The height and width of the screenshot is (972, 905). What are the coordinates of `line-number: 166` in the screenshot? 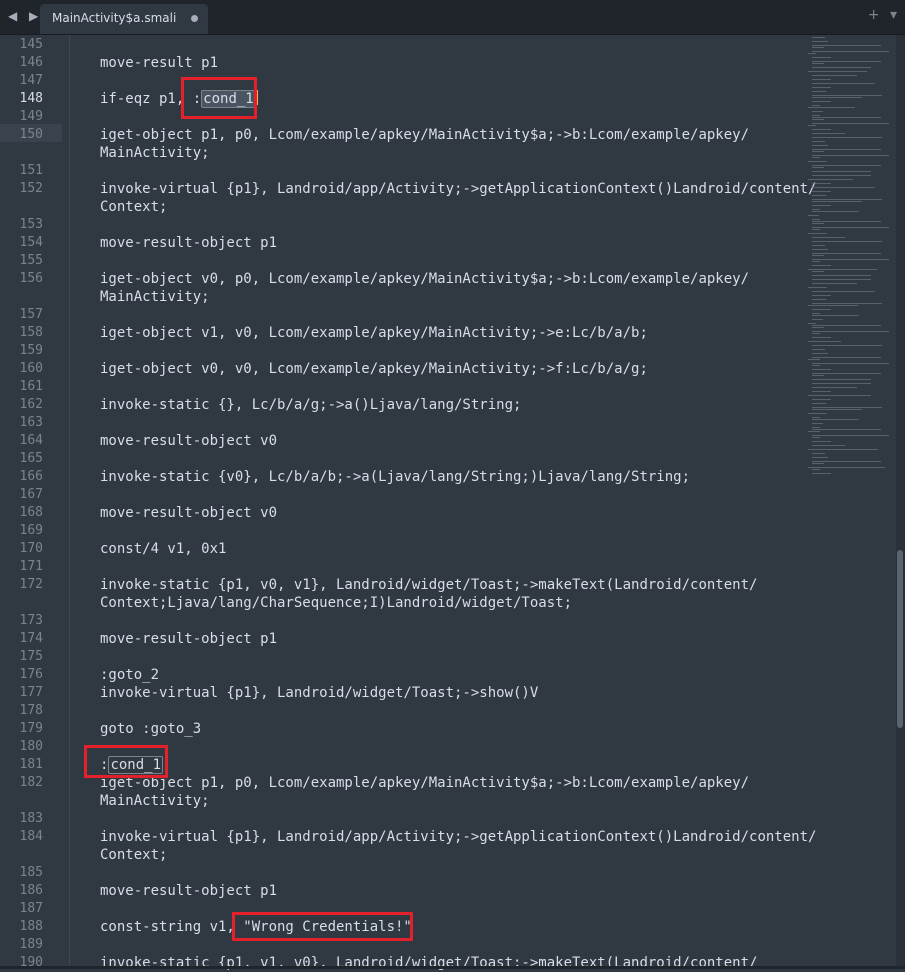 It's located at (31, 476).